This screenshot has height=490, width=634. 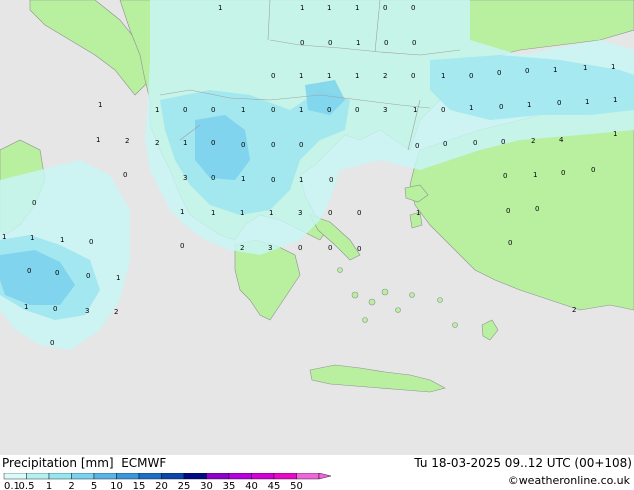 I want to click on scale-tick-label: 50, so click(x=296, y=485).